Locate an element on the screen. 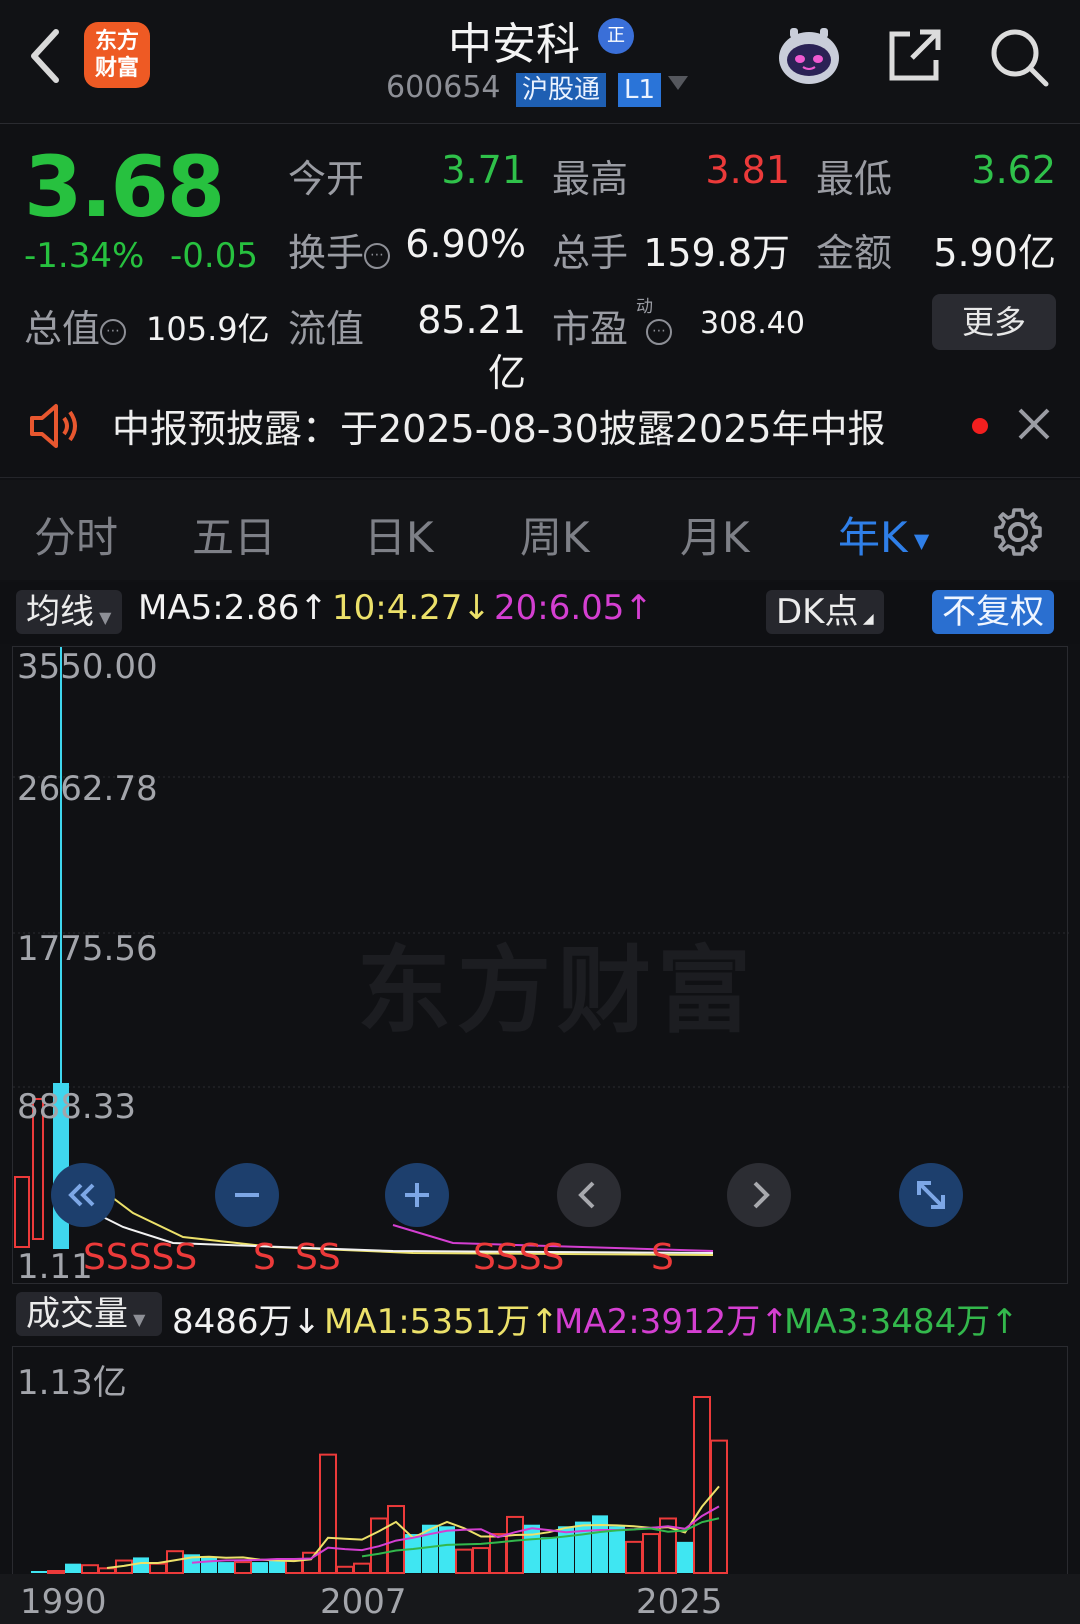 The image size is (1080, 1624). back-arrow-icon is located at coordinates (46, 56).